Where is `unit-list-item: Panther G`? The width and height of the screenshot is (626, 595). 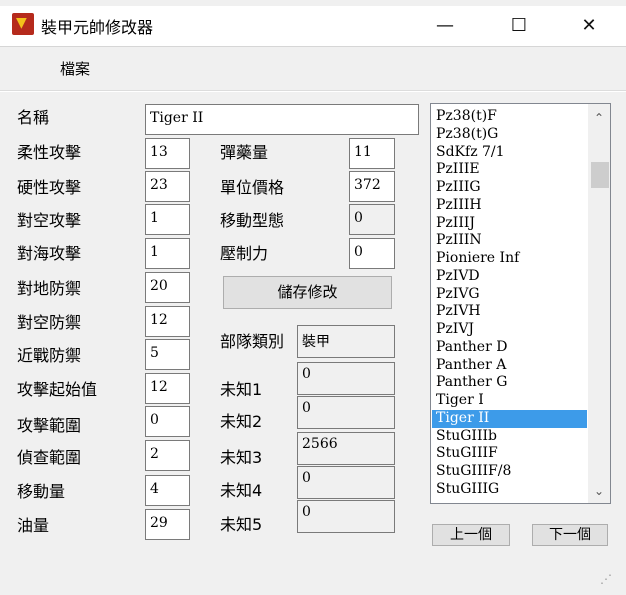
unit-list-item: Panther G is located at coordinates (509, 383).